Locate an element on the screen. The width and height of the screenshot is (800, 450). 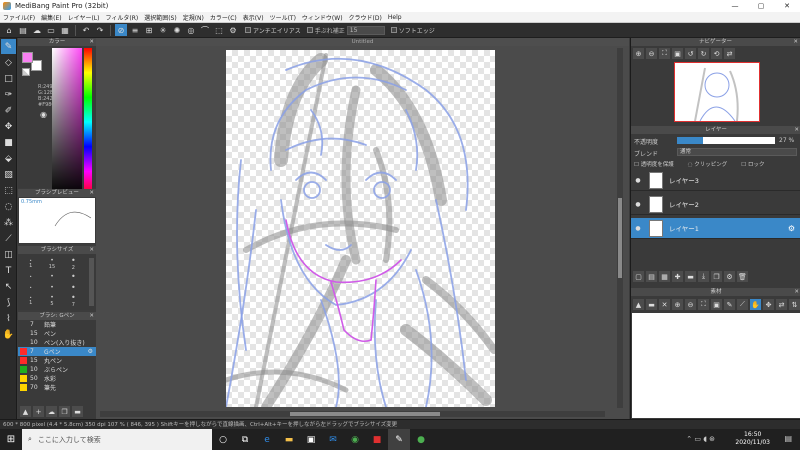
office-icon: ■ is located at coordinates (377, 439).